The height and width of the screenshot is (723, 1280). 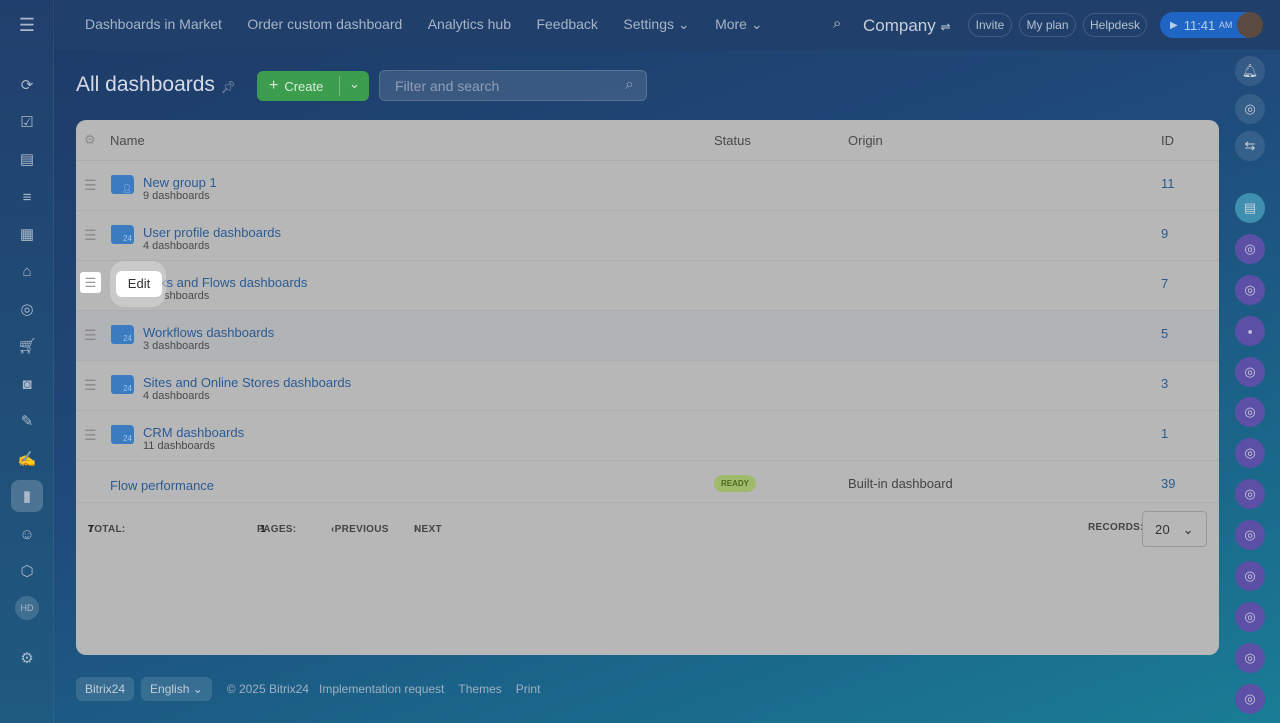 What do you see at coordinates (428, 529) in the screenshot?
I see `next-button: NEXT ›` at bounding box center [428, 529].